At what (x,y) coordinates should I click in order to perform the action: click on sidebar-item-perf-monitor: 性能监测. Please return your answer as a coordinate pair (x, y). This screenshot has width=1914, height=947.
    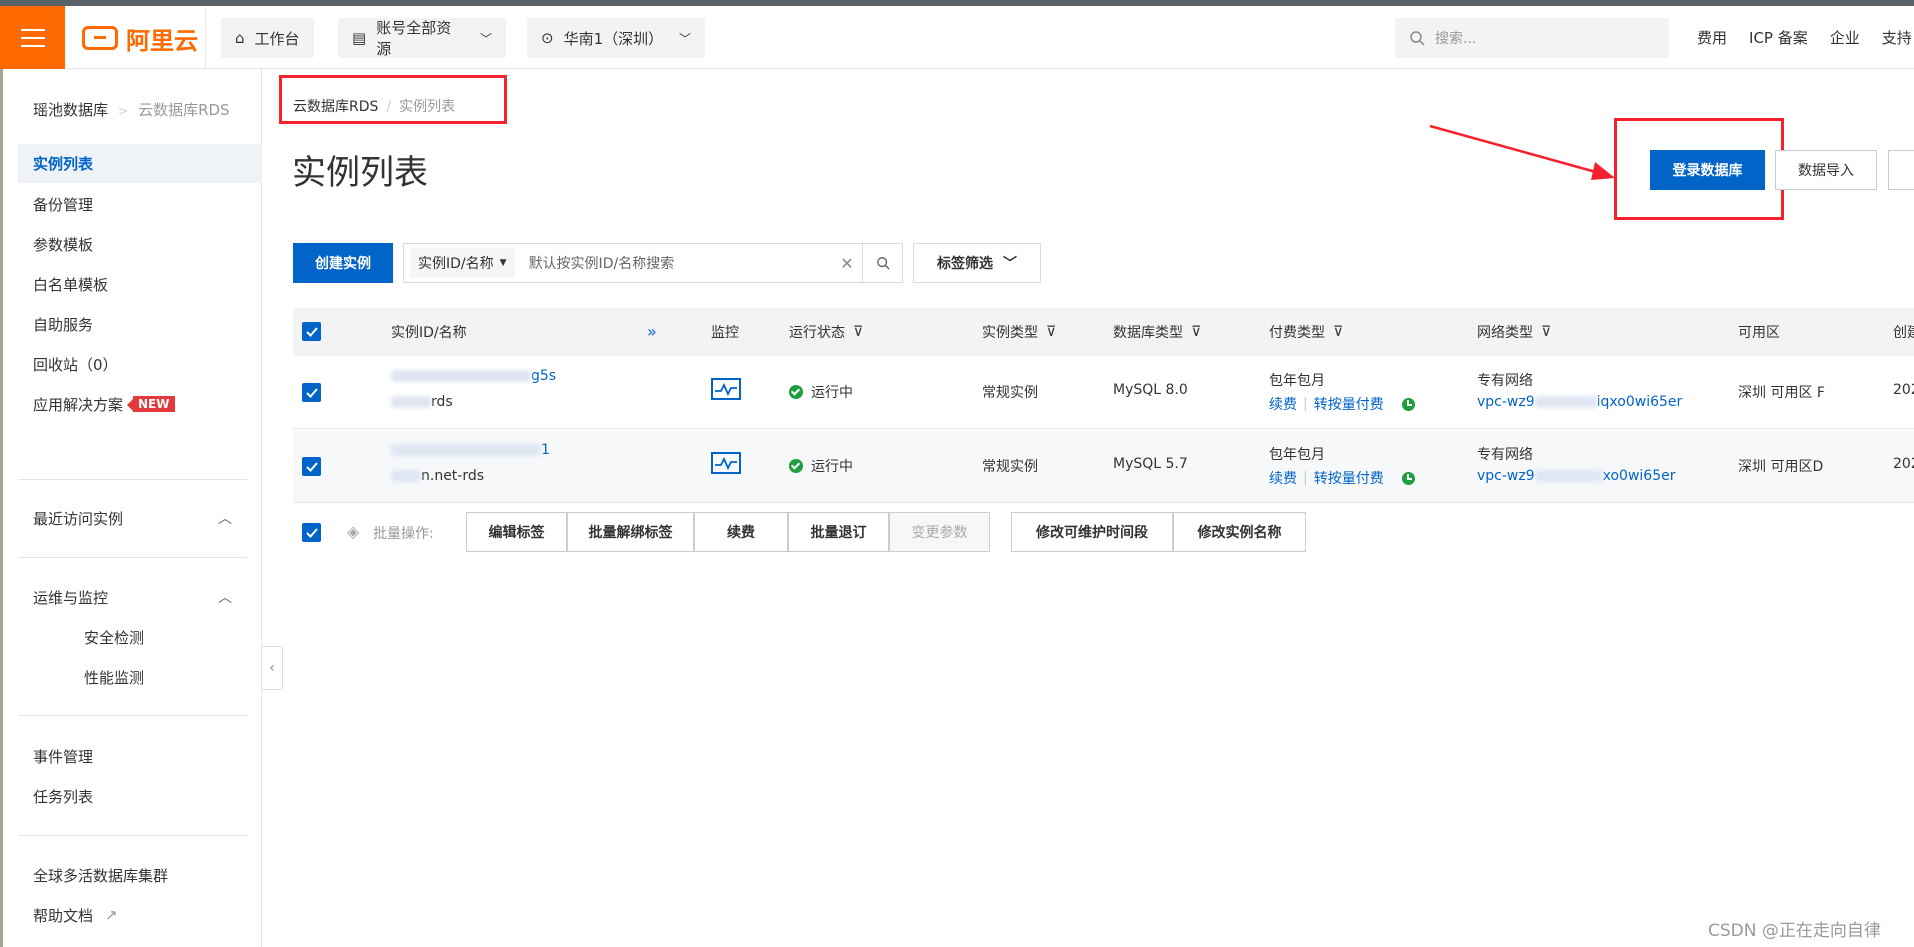
    Looking at the image, I should click on (140, 677).